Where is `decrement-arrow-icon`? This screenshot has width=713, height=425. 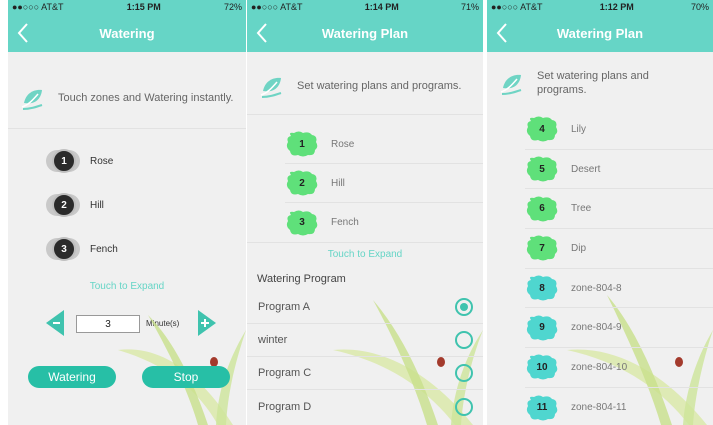
decrement-arrow-icon is located at coordinates (55, 323).